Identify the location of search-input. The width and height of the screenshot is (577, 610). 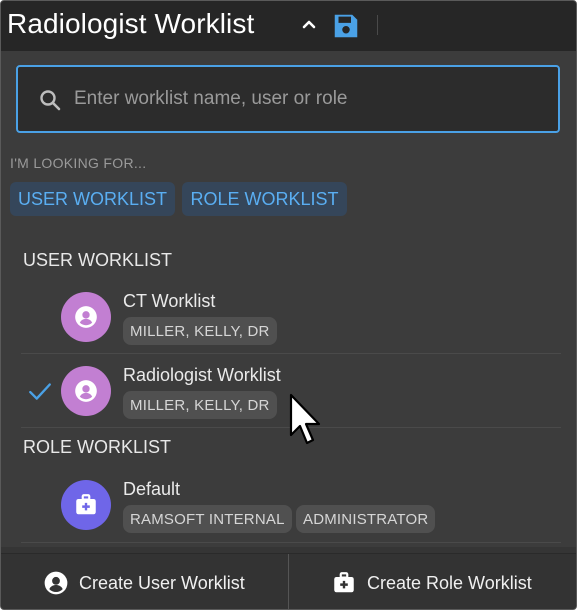
(309, 99).